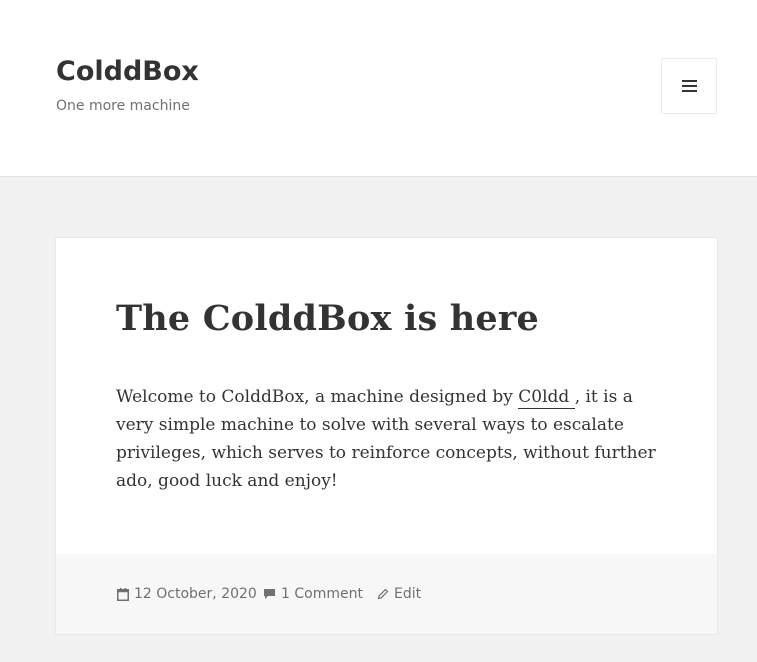 The width and height of the screenshot is (757, 662). What do you see at coordinates (195, 594) in the screenshot?
I see `post-date-link: 12 October, 2020` at bounding box center [195, 594].